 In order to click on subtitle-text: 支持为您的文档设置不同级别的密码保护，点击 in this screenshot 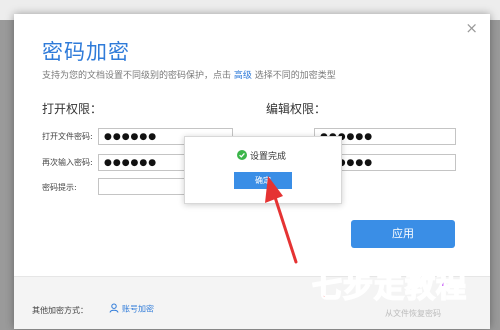, I will do `click(137, 76)`.